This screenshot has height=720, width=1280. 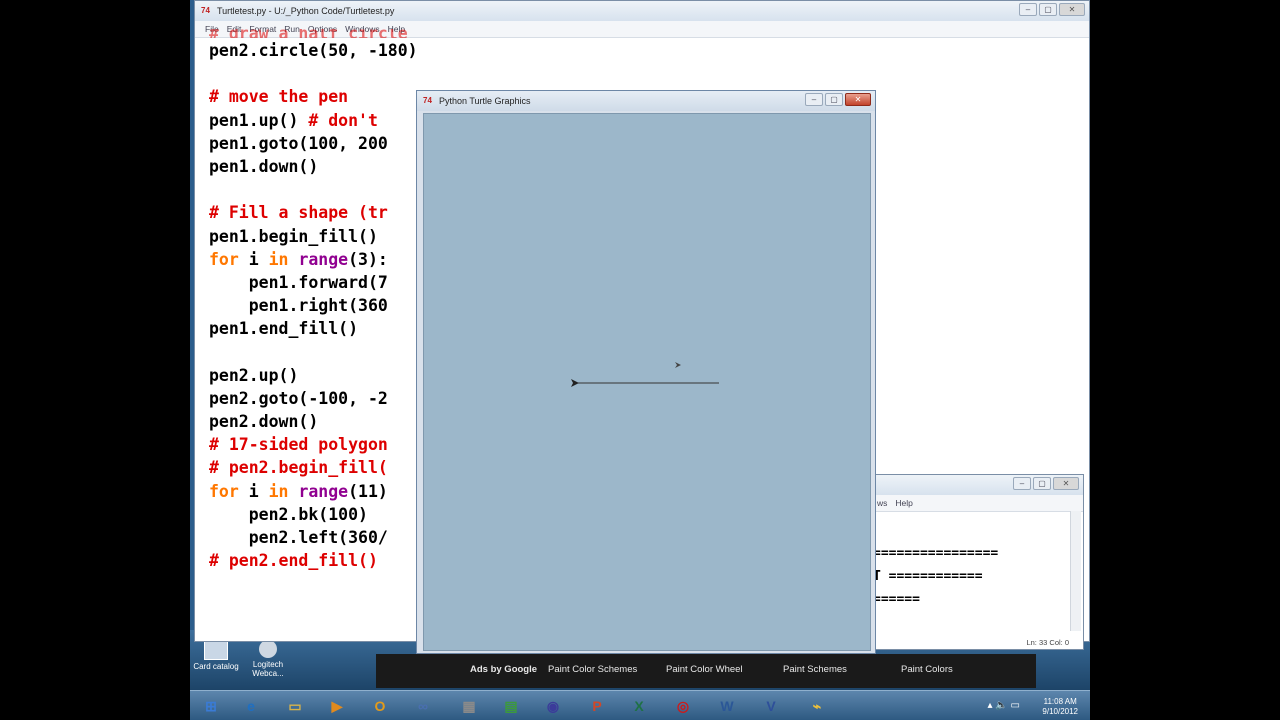 What do you see at coordinates (216, 666) in the screenshot?
I see `desktop-icon-label: Card catalog` at bounding box center [216, 666].